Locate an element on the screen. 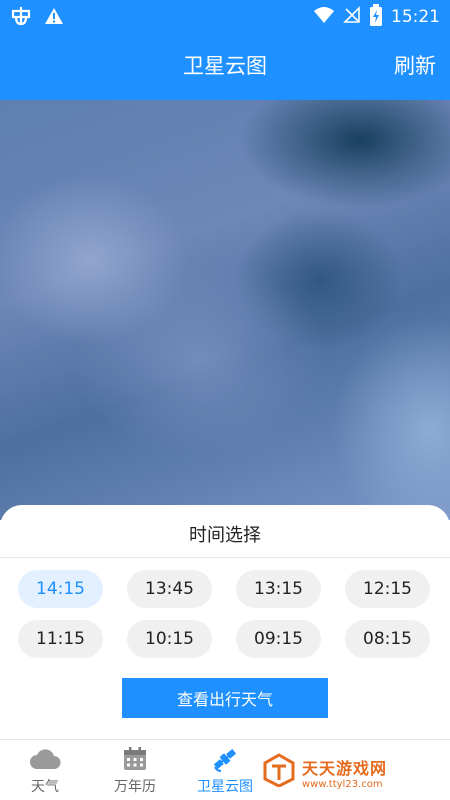 The width and height of the screenshot is (450, 800). status-bar-system: 15:21 is located at coordinates (376, 17).